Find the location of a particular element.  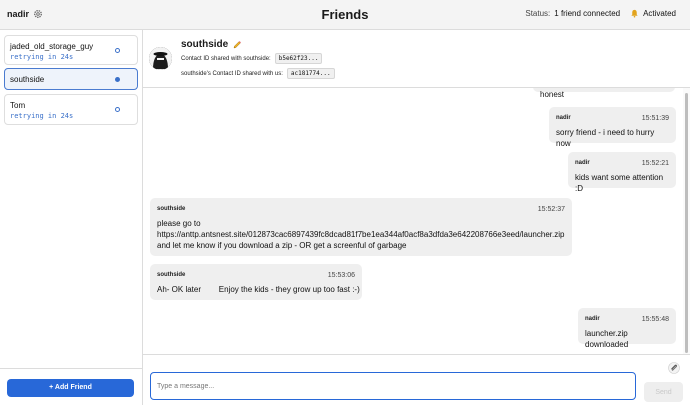

username: nadir is located at coordinates (18, 14).